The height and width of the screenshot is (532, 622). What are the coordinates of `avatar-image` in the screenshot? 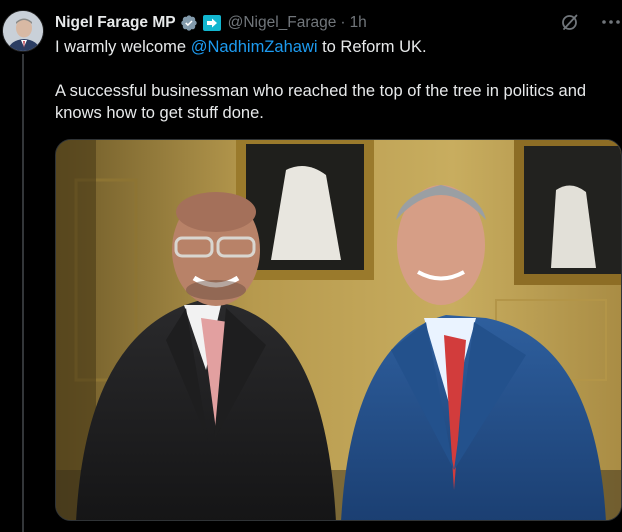 It's located at (23, 31).